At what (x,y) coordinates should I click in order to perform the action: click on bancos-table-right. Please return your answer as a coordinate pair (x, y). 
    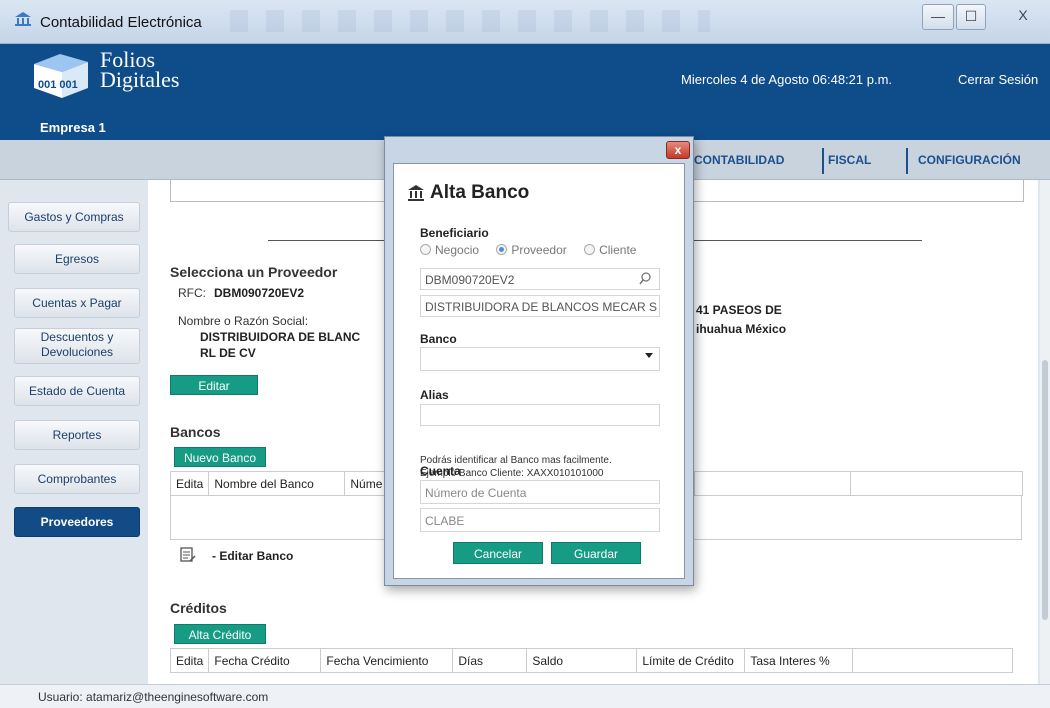
    Looking at the image, I should click on (858, 483).